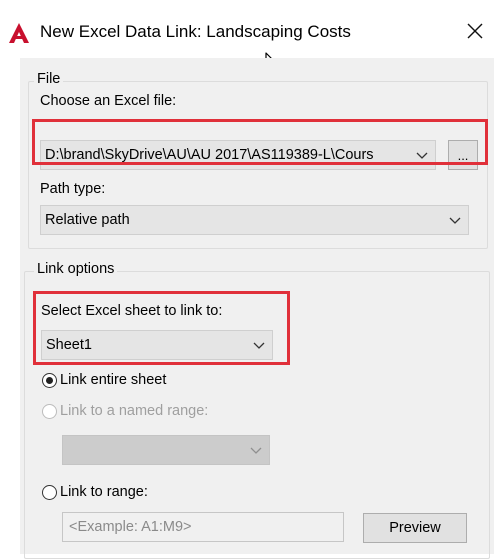  I want to click on radio-link-to-range: Link to range:, so click(95, 492).